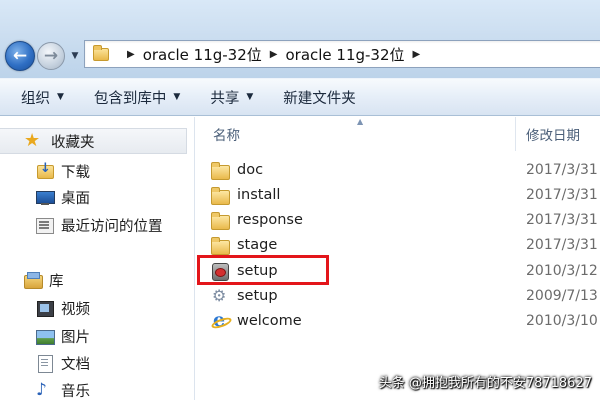  I want to click on include-in-library-button: 包含到库中 ▼, so click(137, 97).